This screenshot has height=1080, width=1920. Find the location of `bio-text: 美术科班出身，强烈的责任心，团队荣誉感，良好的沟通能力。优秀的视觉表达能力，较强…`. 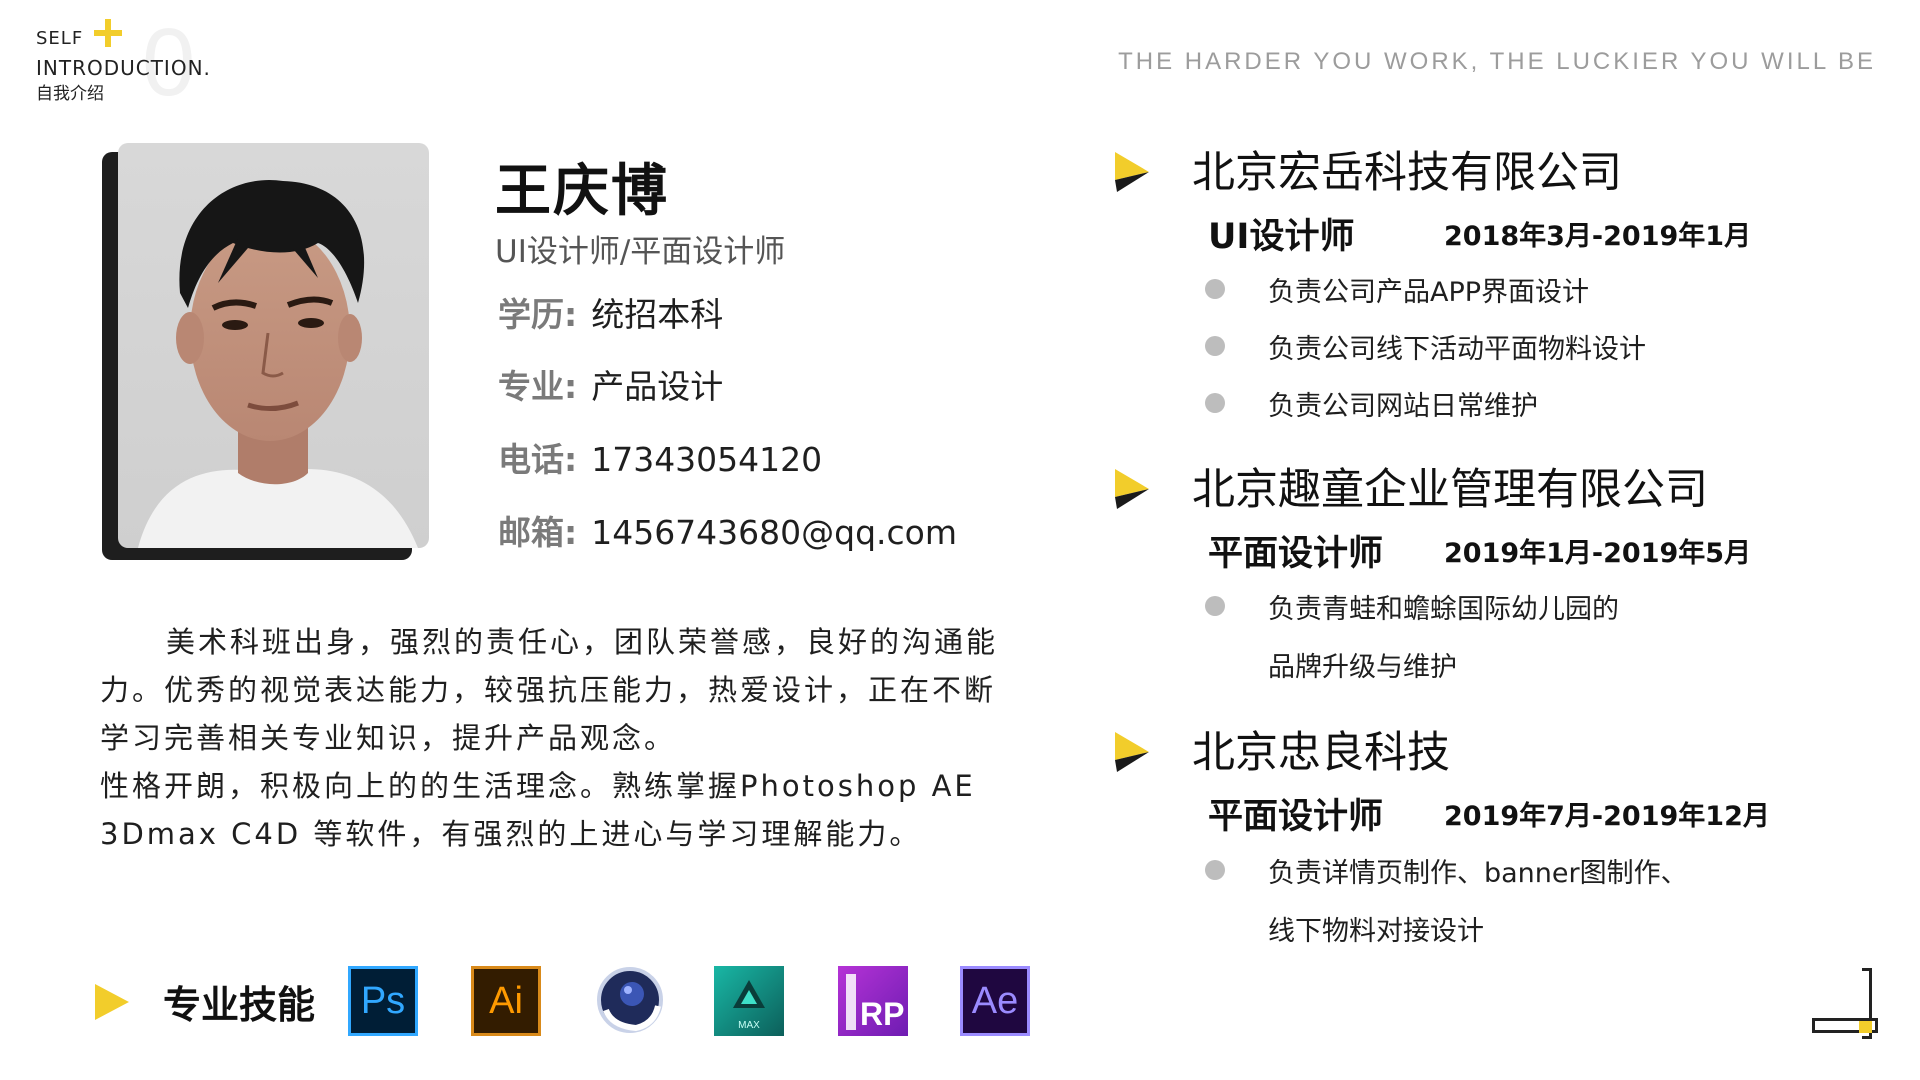

bio-text: 美术科班出身，强烈的责任心，团队荣誉感，良好的沟通能力。优秀的视觉表达能力，较强… is located at coordinates (555, 738).